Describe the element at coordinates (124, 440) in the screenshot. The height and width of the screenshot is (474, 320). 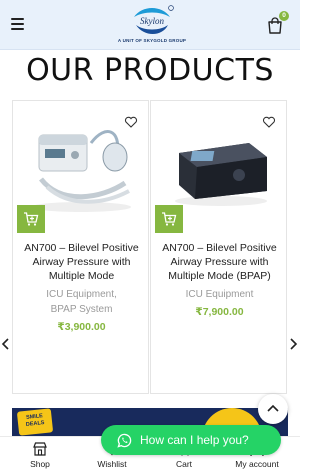
I see `whatsapp-icon` at that location.